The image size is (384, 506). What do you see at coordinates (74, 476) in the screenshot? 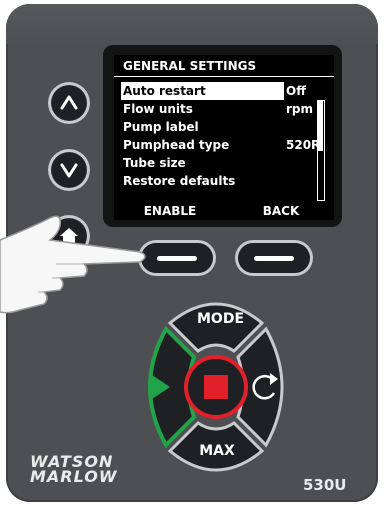
I see `brand-line-2: MARLOW` at bounding box center [74, 476].